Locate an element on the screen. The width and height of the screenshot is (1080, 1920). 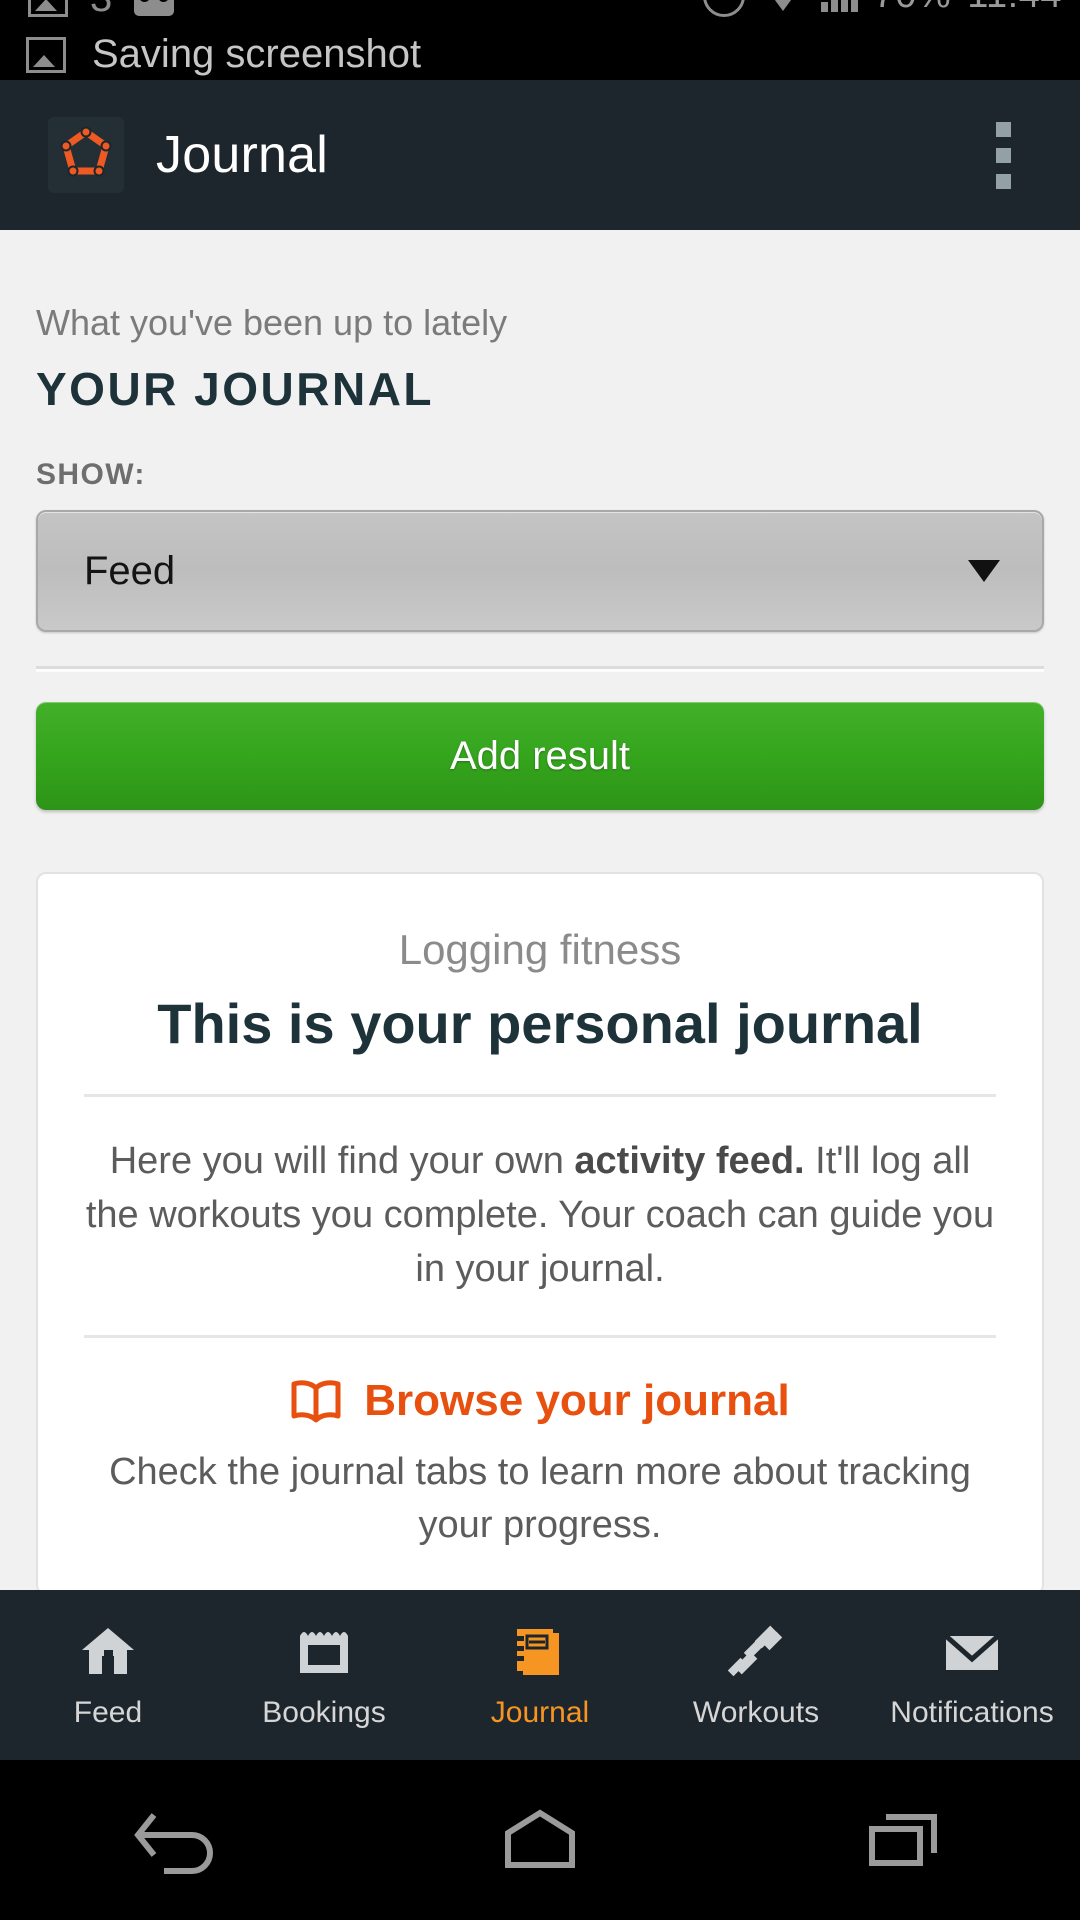
page-title: YOUR JOURNAL is located at coordinates (235, 389).